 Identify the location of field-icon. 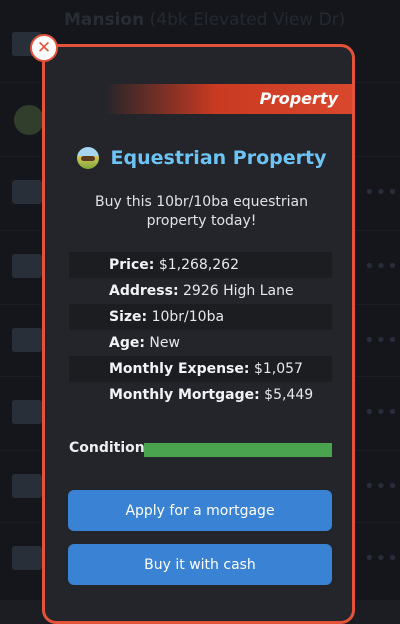
(87, 158).